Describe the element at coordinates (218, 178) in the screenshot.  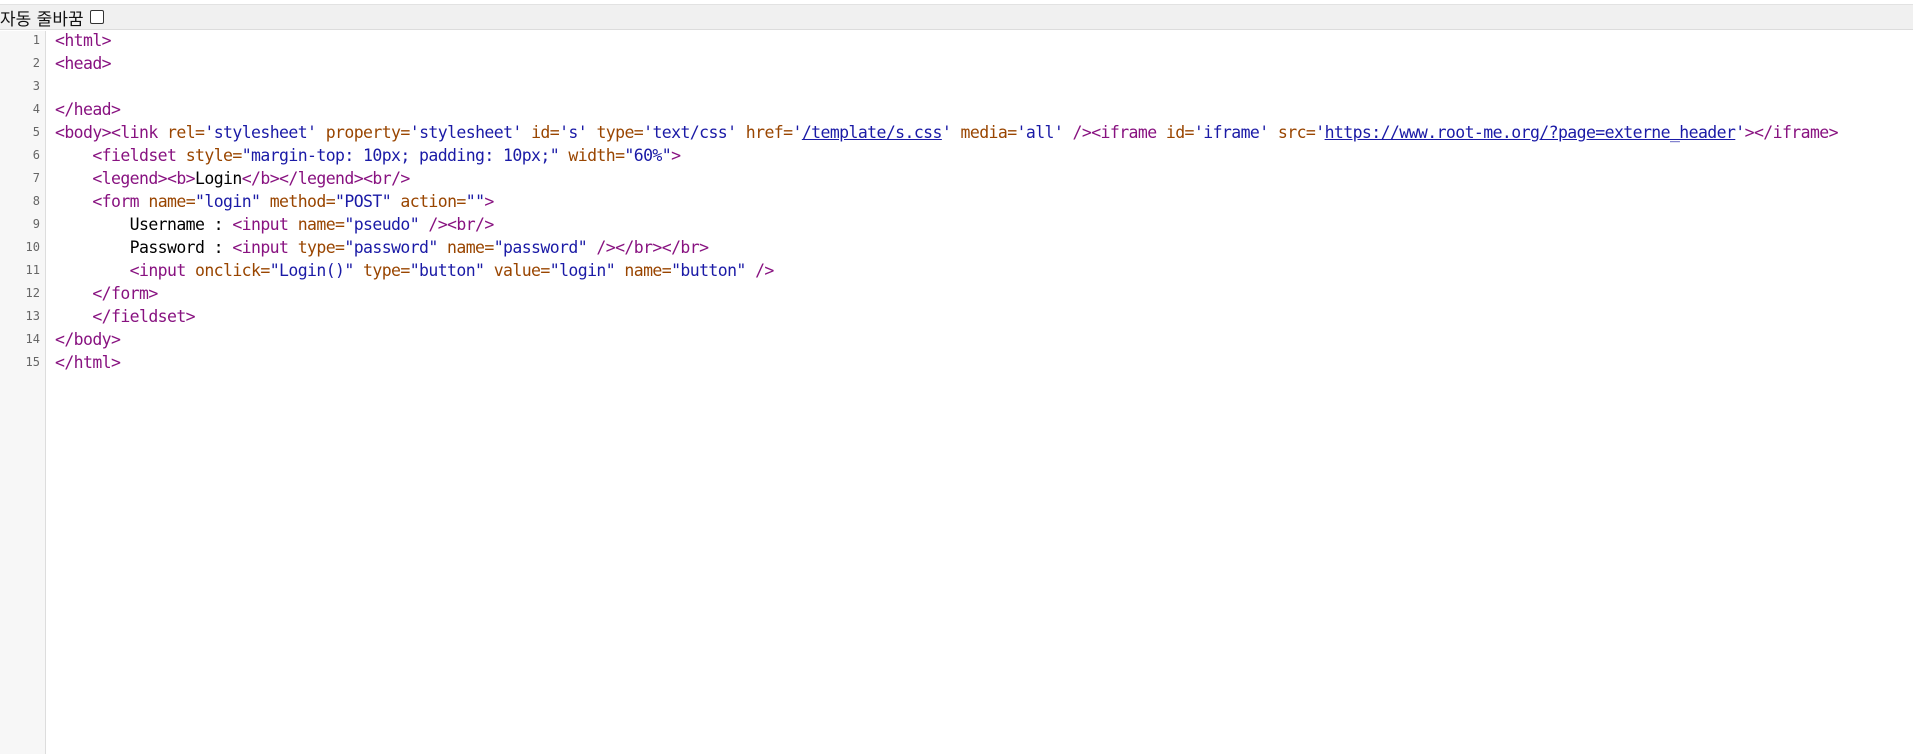
I see `code-token: Login` at that location.